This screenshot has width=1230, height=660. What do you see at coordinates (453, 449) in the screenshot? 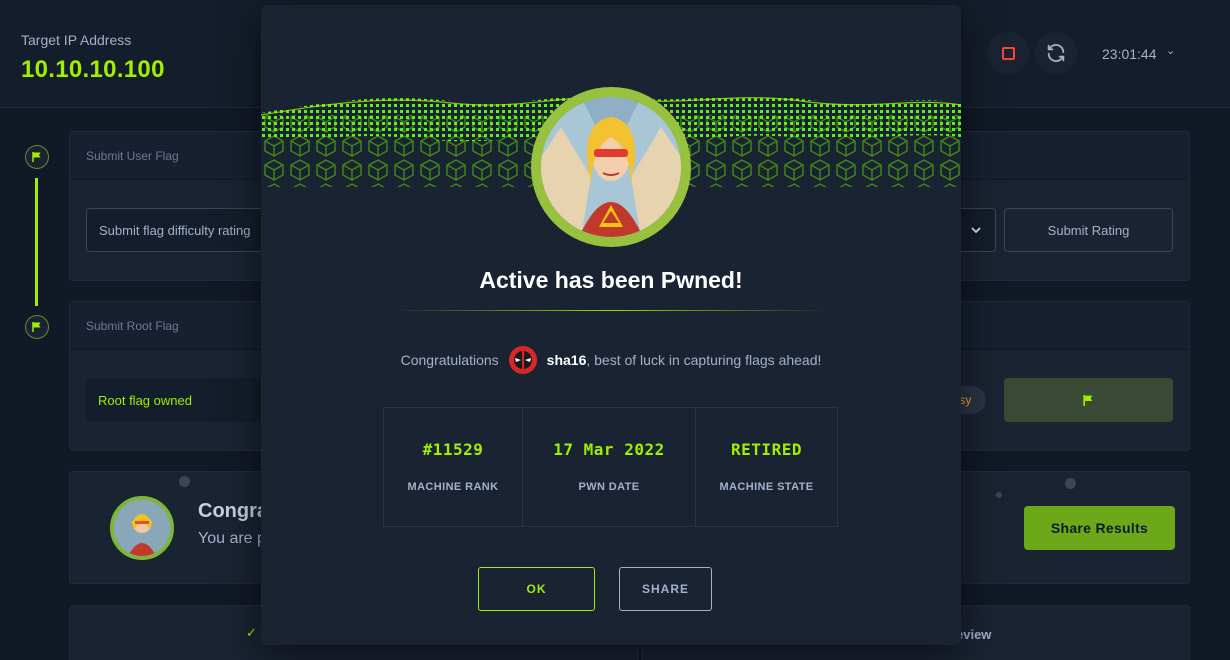
I see `machine-rank-value: #11529` at bounding box center [453, 449].